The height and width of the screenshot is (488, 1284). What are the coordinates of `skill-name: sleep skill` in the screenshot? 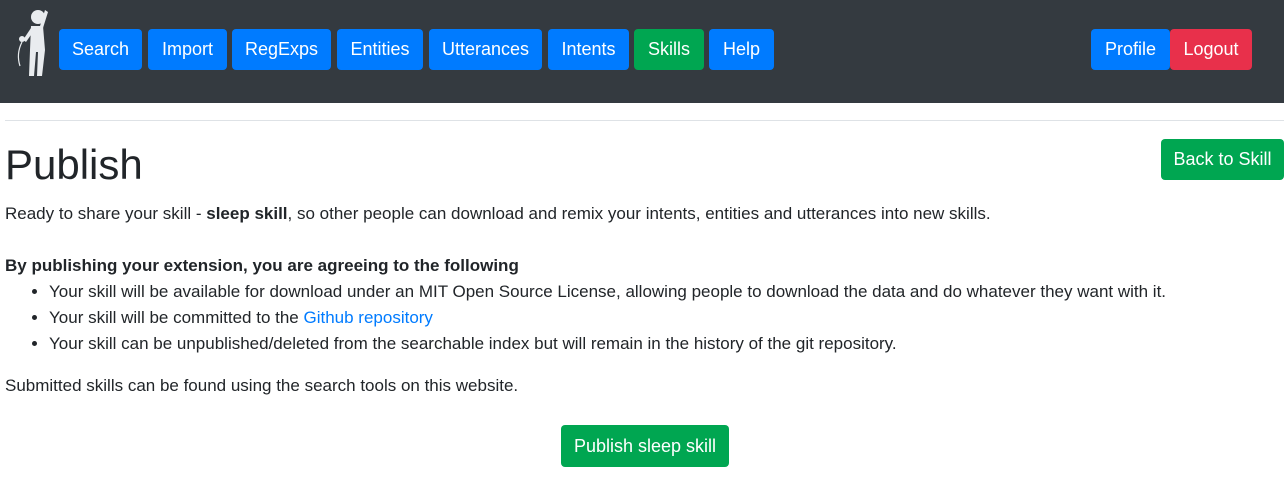 It's located at (247, 213).